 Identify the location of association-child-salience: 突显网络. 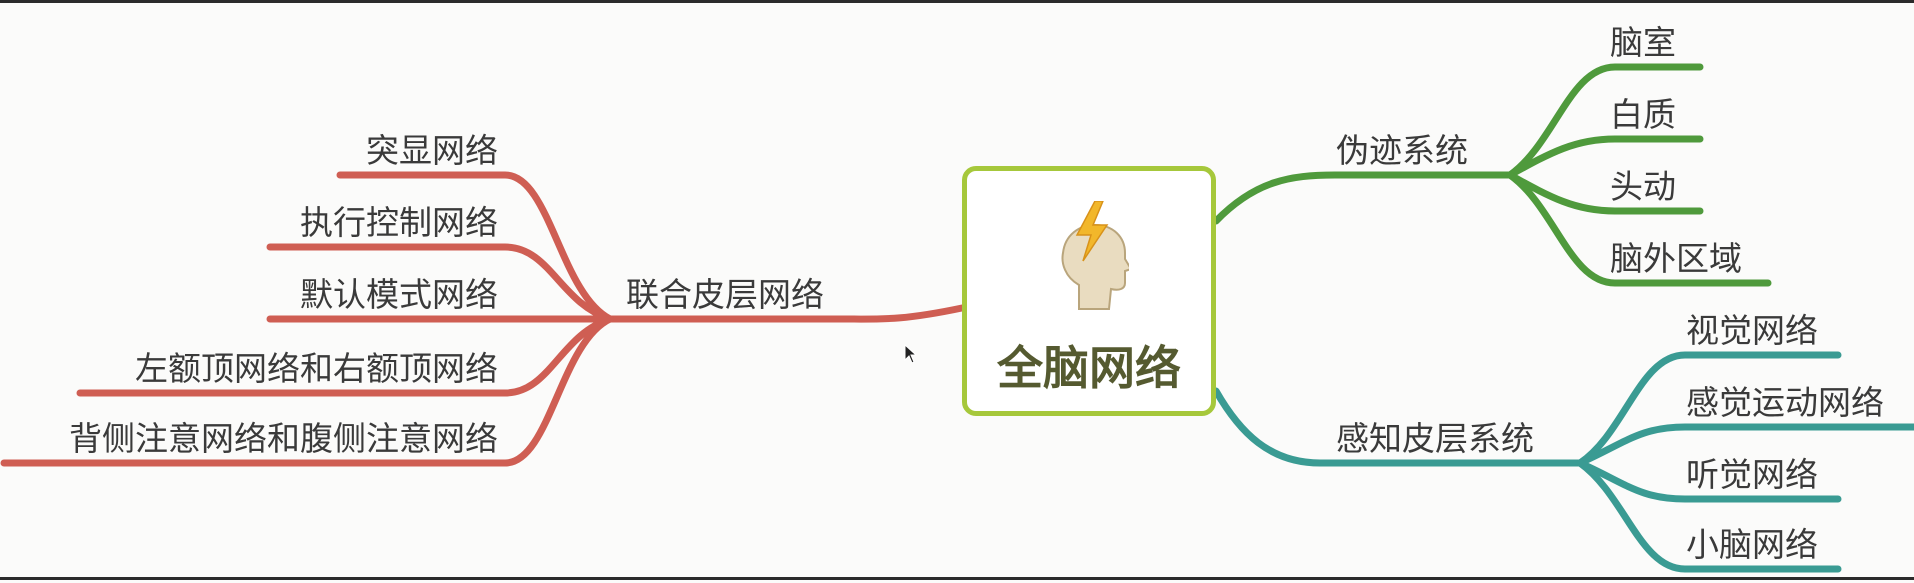
(432, 151).